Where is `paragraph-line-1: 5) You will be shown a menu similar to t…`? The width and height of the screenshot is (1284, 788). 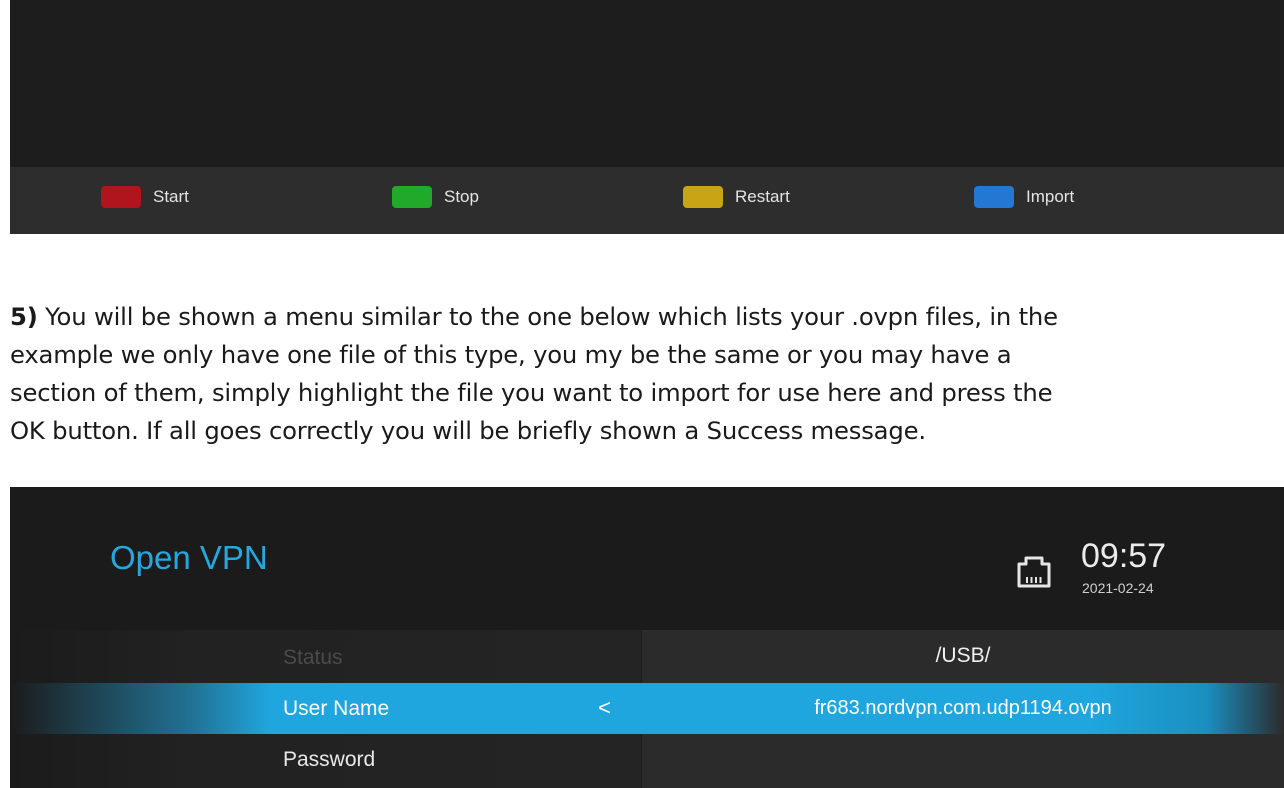
paragraph-line-1: 5) You will be shown a menu similar to t… is located at coordinates (647, 317).